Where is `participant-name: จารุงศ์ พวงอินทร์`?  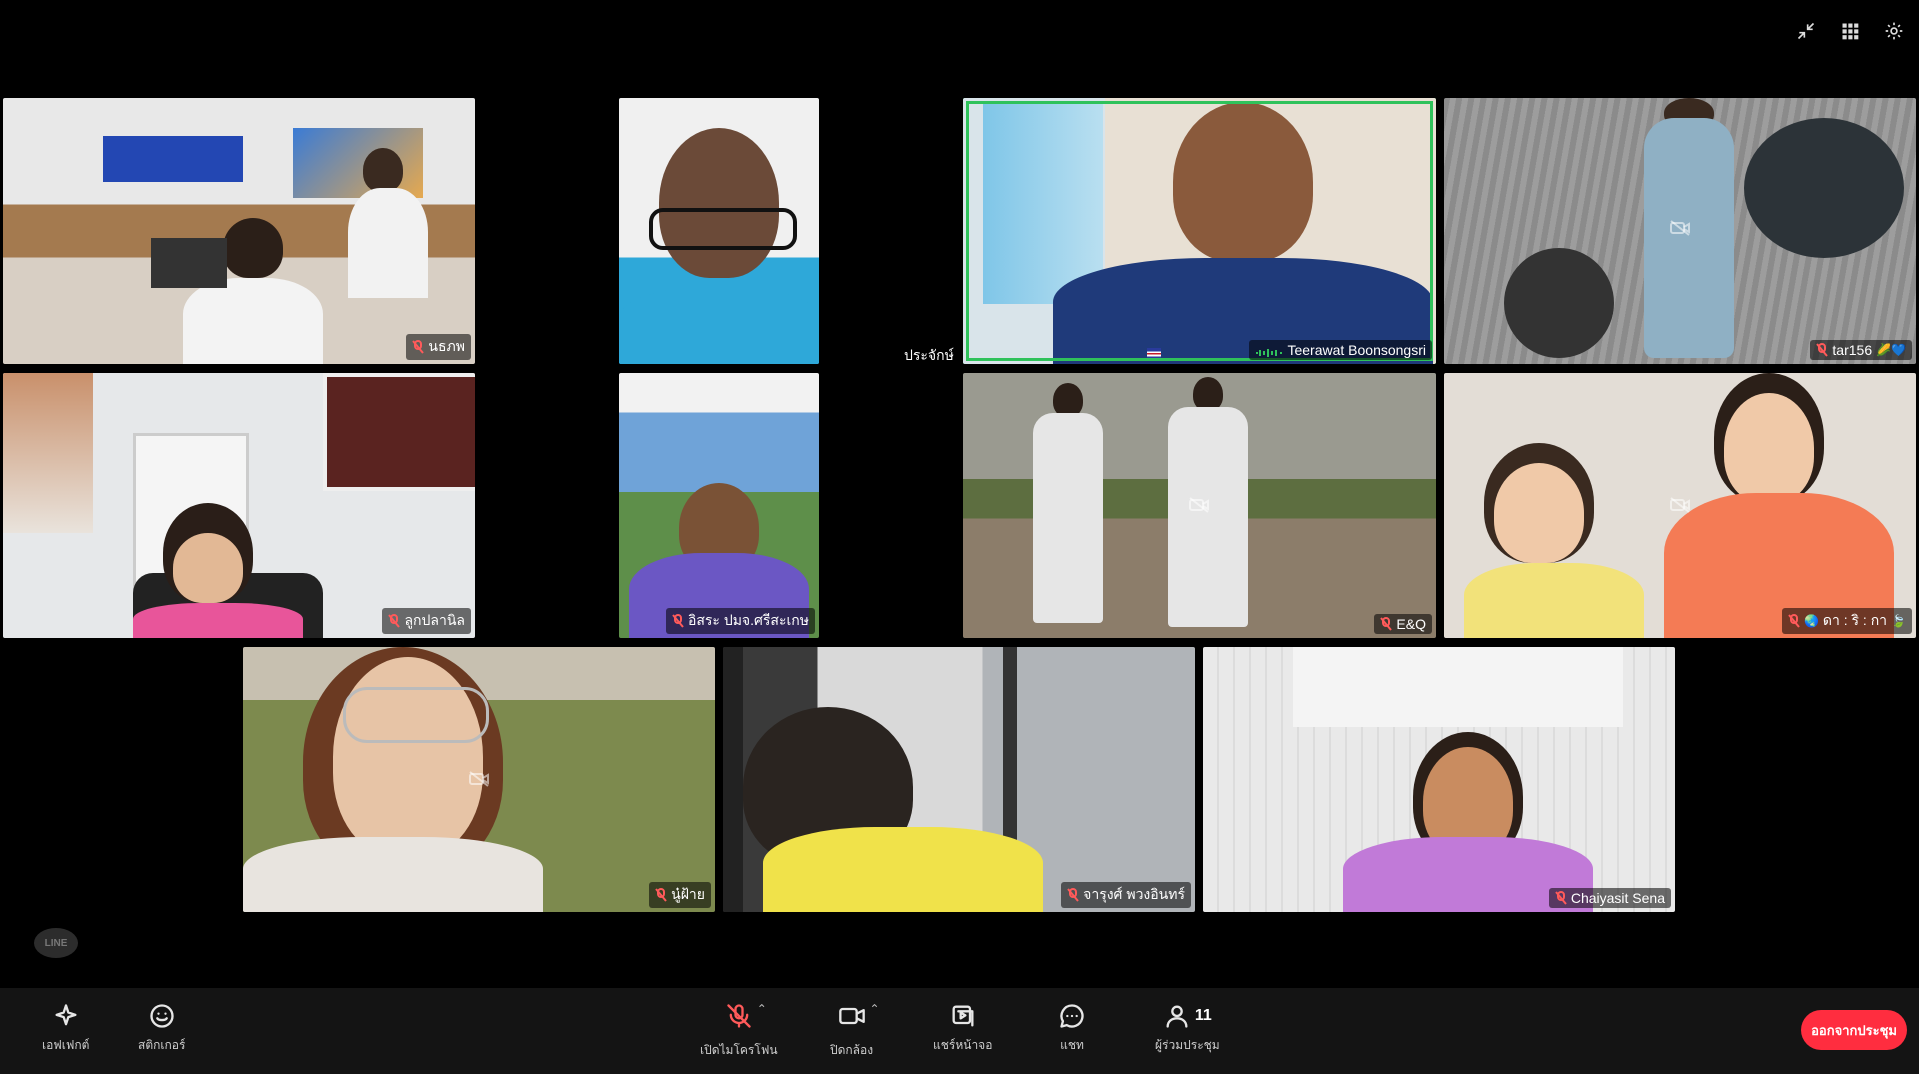
participant-name: จารุงศ์ พวงอินทร์ is located at coordinates (1134, 894).